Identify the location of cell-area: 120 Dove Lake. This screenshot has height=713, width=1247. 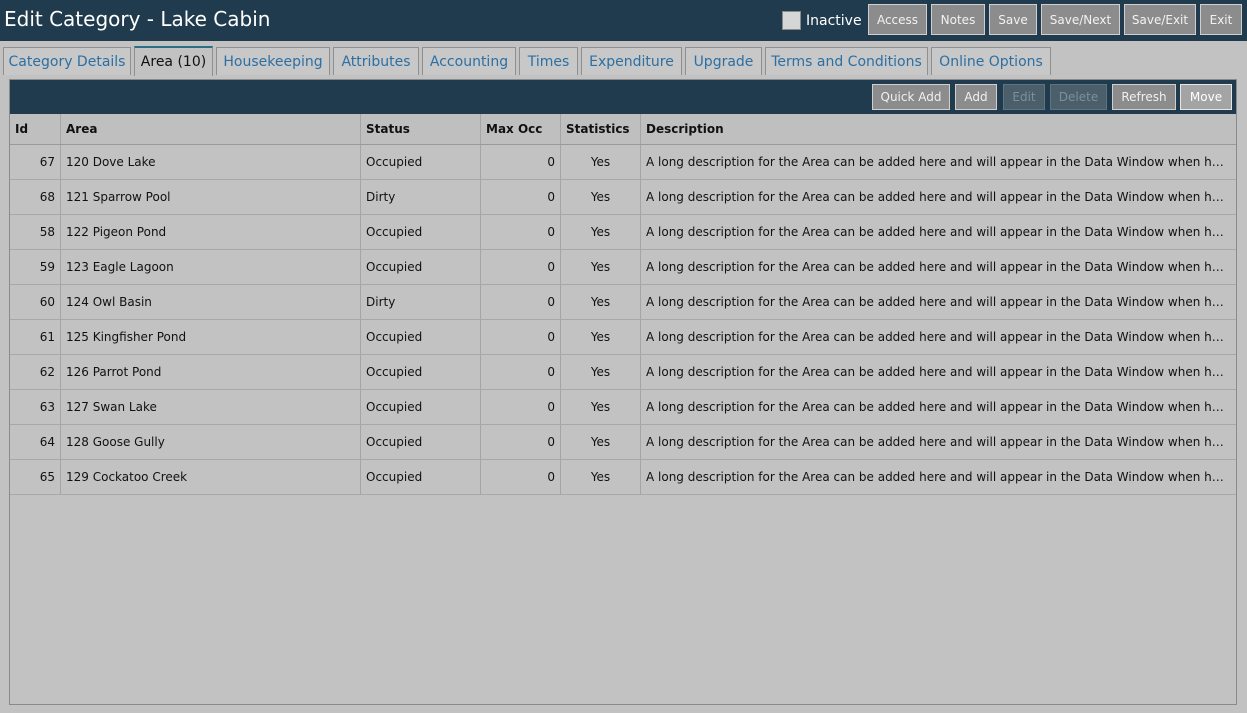
(211, 162).